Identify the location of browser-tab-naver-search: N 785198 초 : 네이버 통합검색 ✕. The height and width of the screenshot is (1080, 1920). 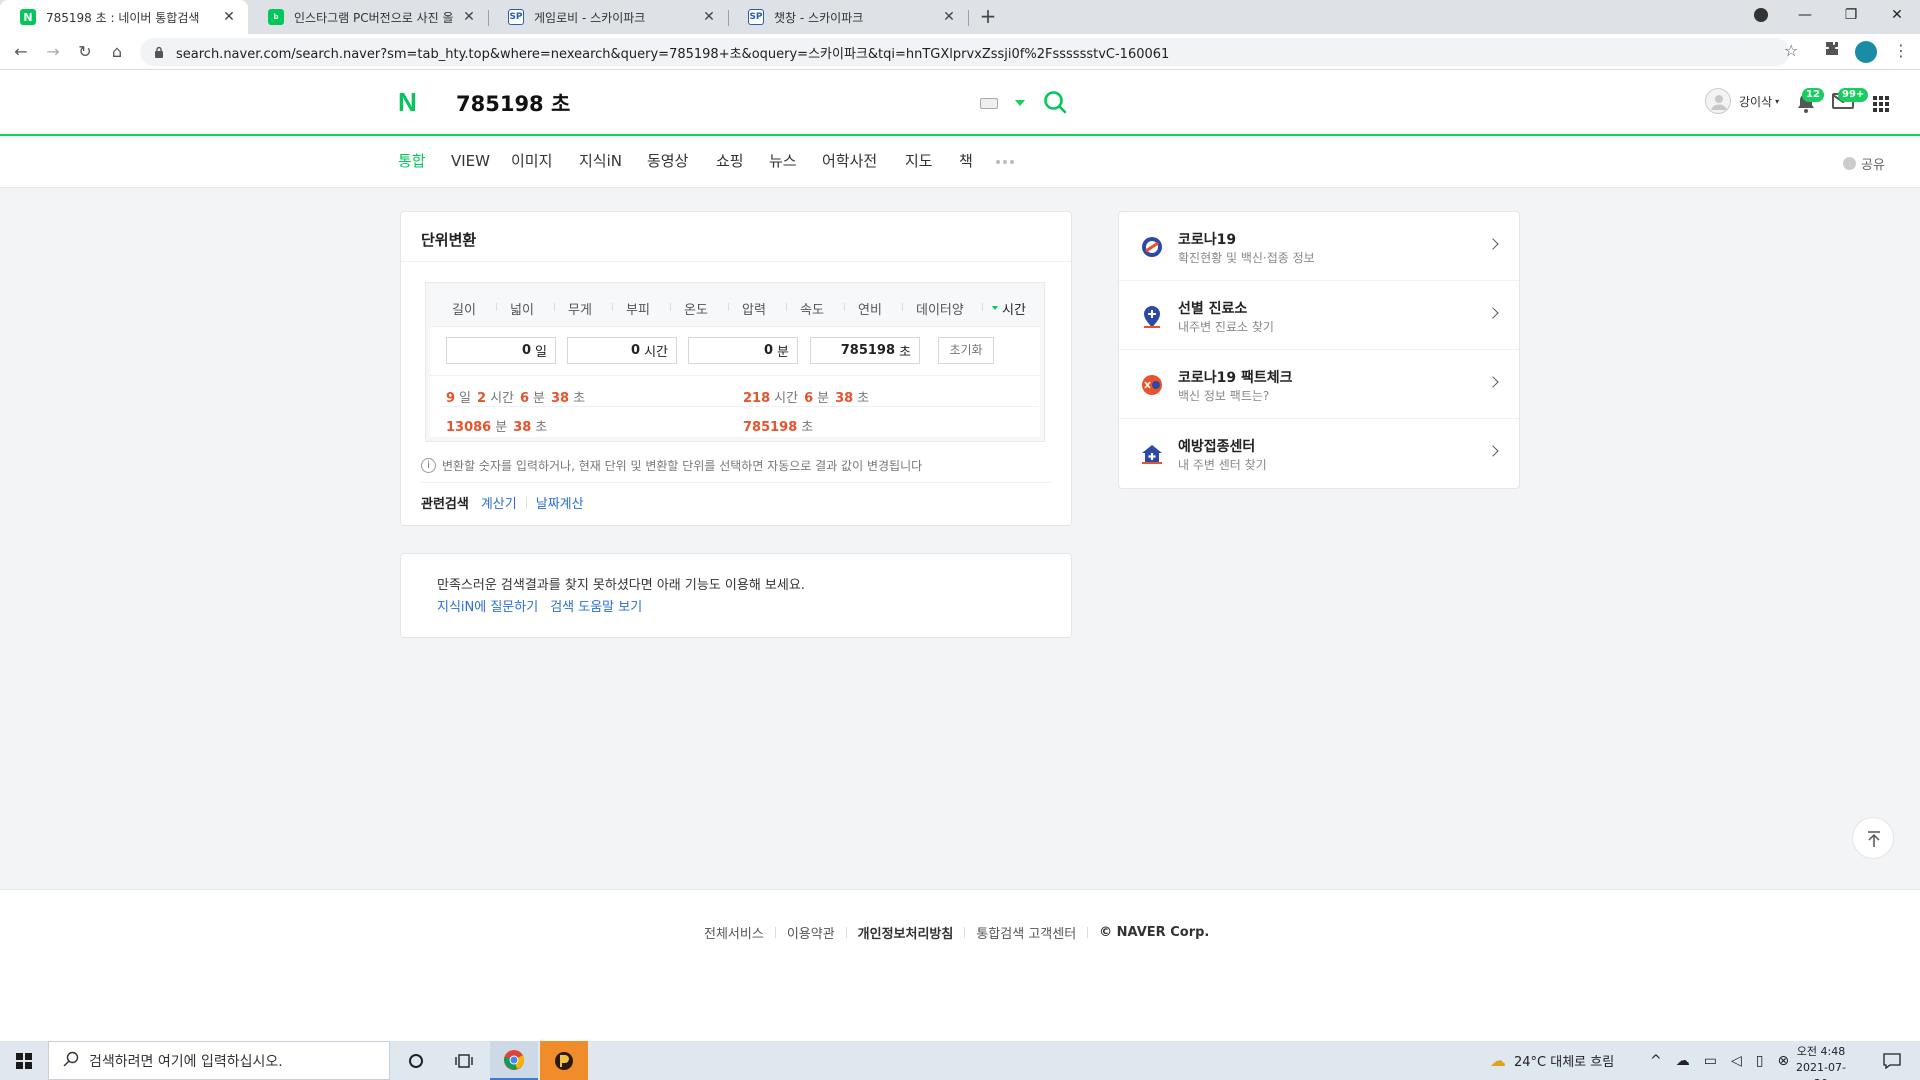
(124, 17).